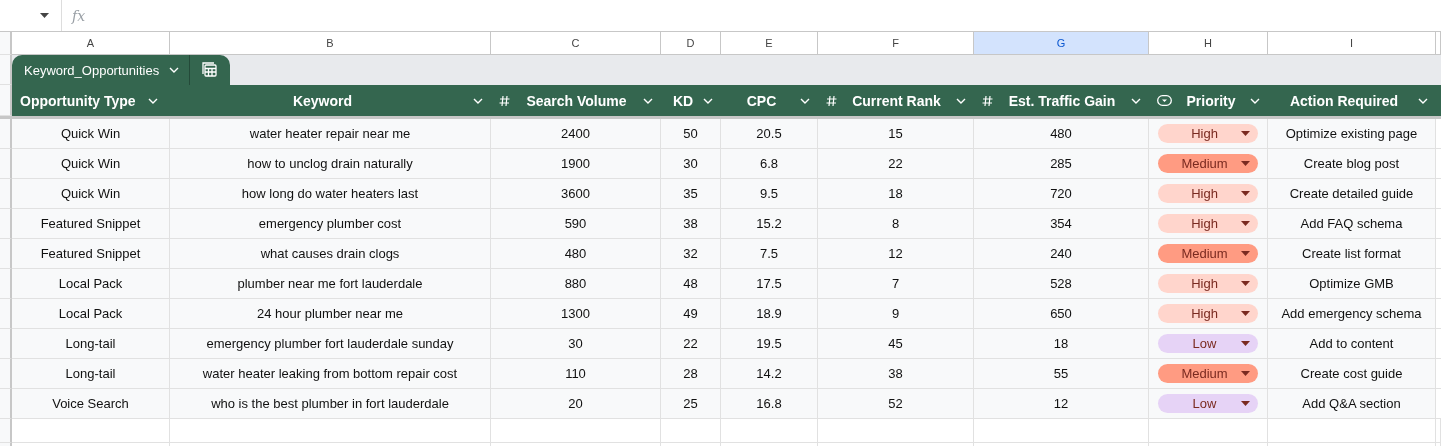  I want to click on table-cell: 35, so click(691, 194).